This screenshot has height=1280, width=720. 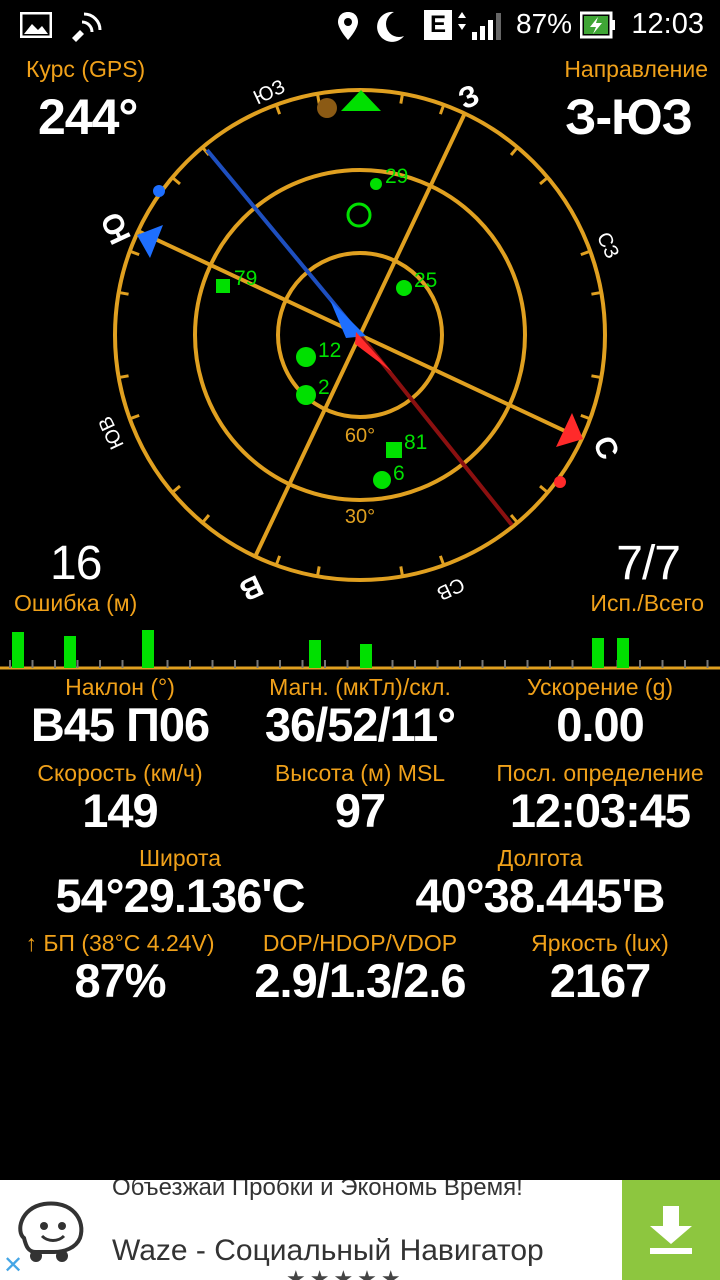 I want to click on dir-label-se: ЮВ, so click(x=112, y=433).